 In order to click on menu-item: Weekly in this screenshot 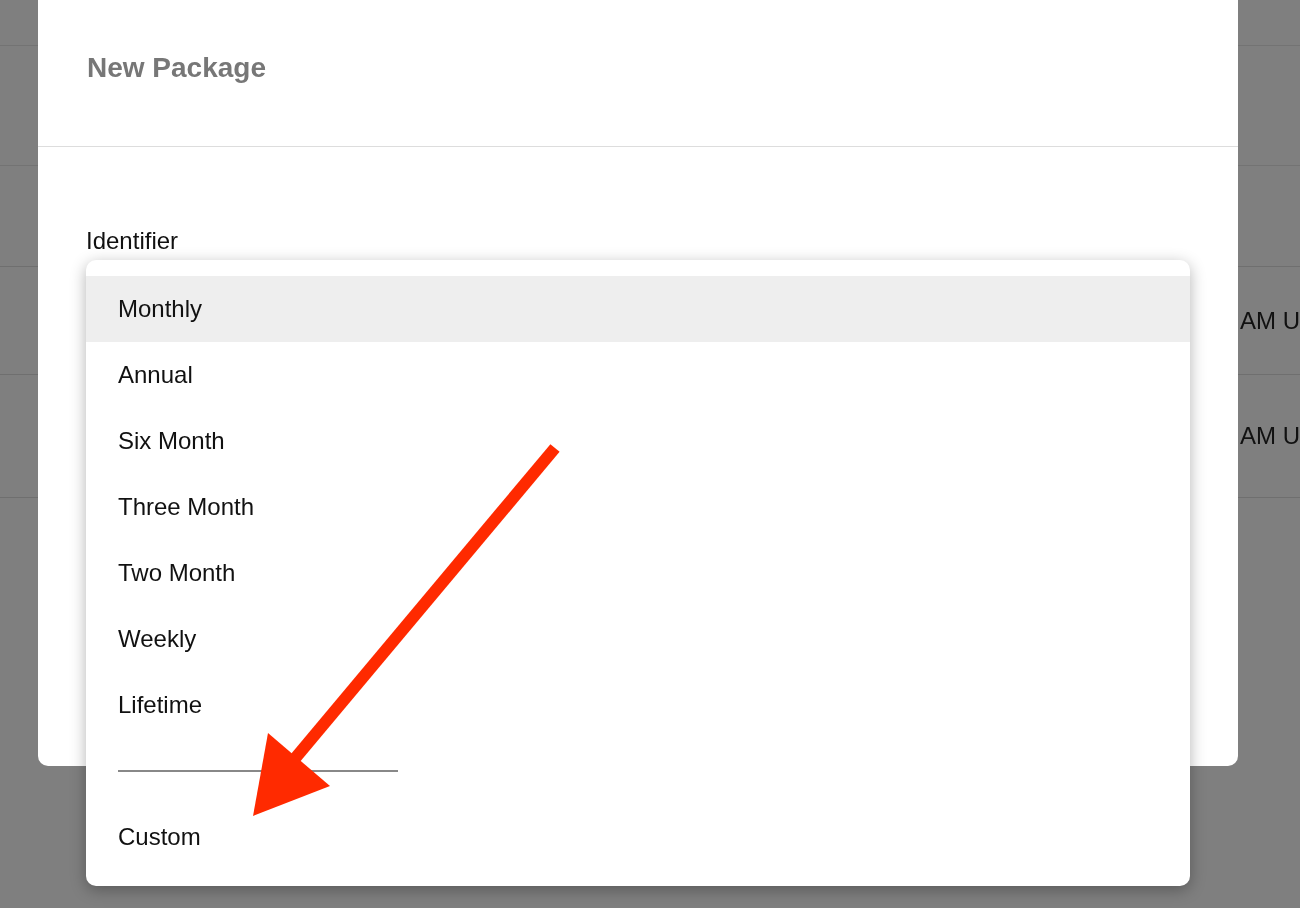, I will do `click(638, 639)`.